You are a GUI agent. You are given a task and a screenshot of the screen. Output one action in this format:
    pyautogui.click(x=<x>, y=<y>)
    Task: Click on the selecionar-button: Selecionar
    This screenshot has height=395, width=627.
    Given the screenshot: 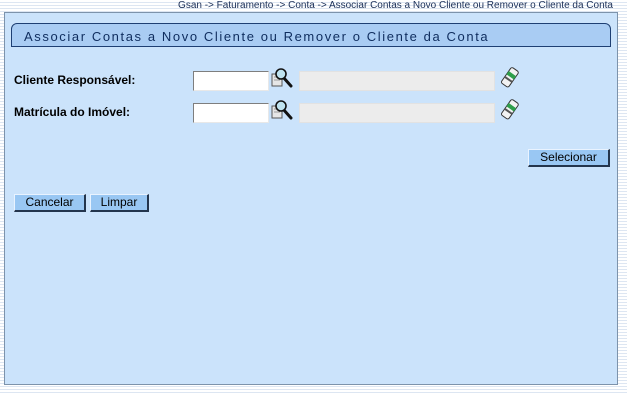 What is the action you would take?
    pyautogui.click(x=569, y=158)
    